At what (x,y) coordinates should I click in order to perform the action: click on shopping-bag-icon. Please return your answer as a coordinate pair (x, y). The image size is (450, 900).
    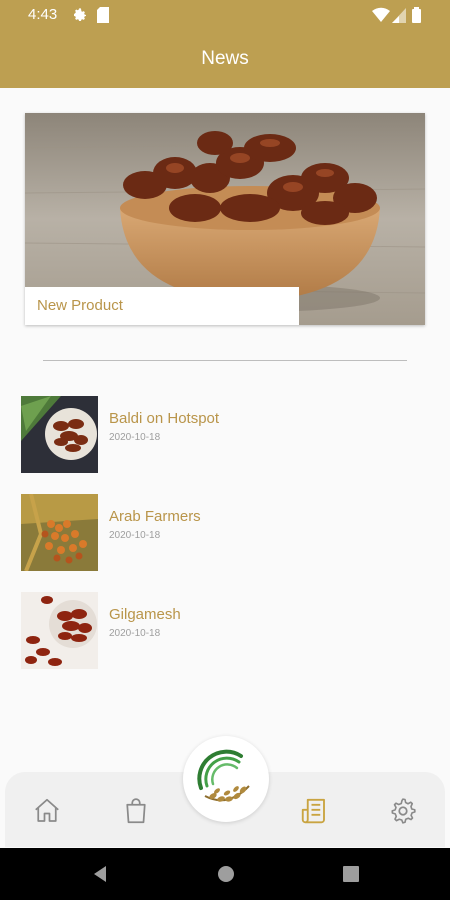
    Looking at the image, I should click on (136, 814).